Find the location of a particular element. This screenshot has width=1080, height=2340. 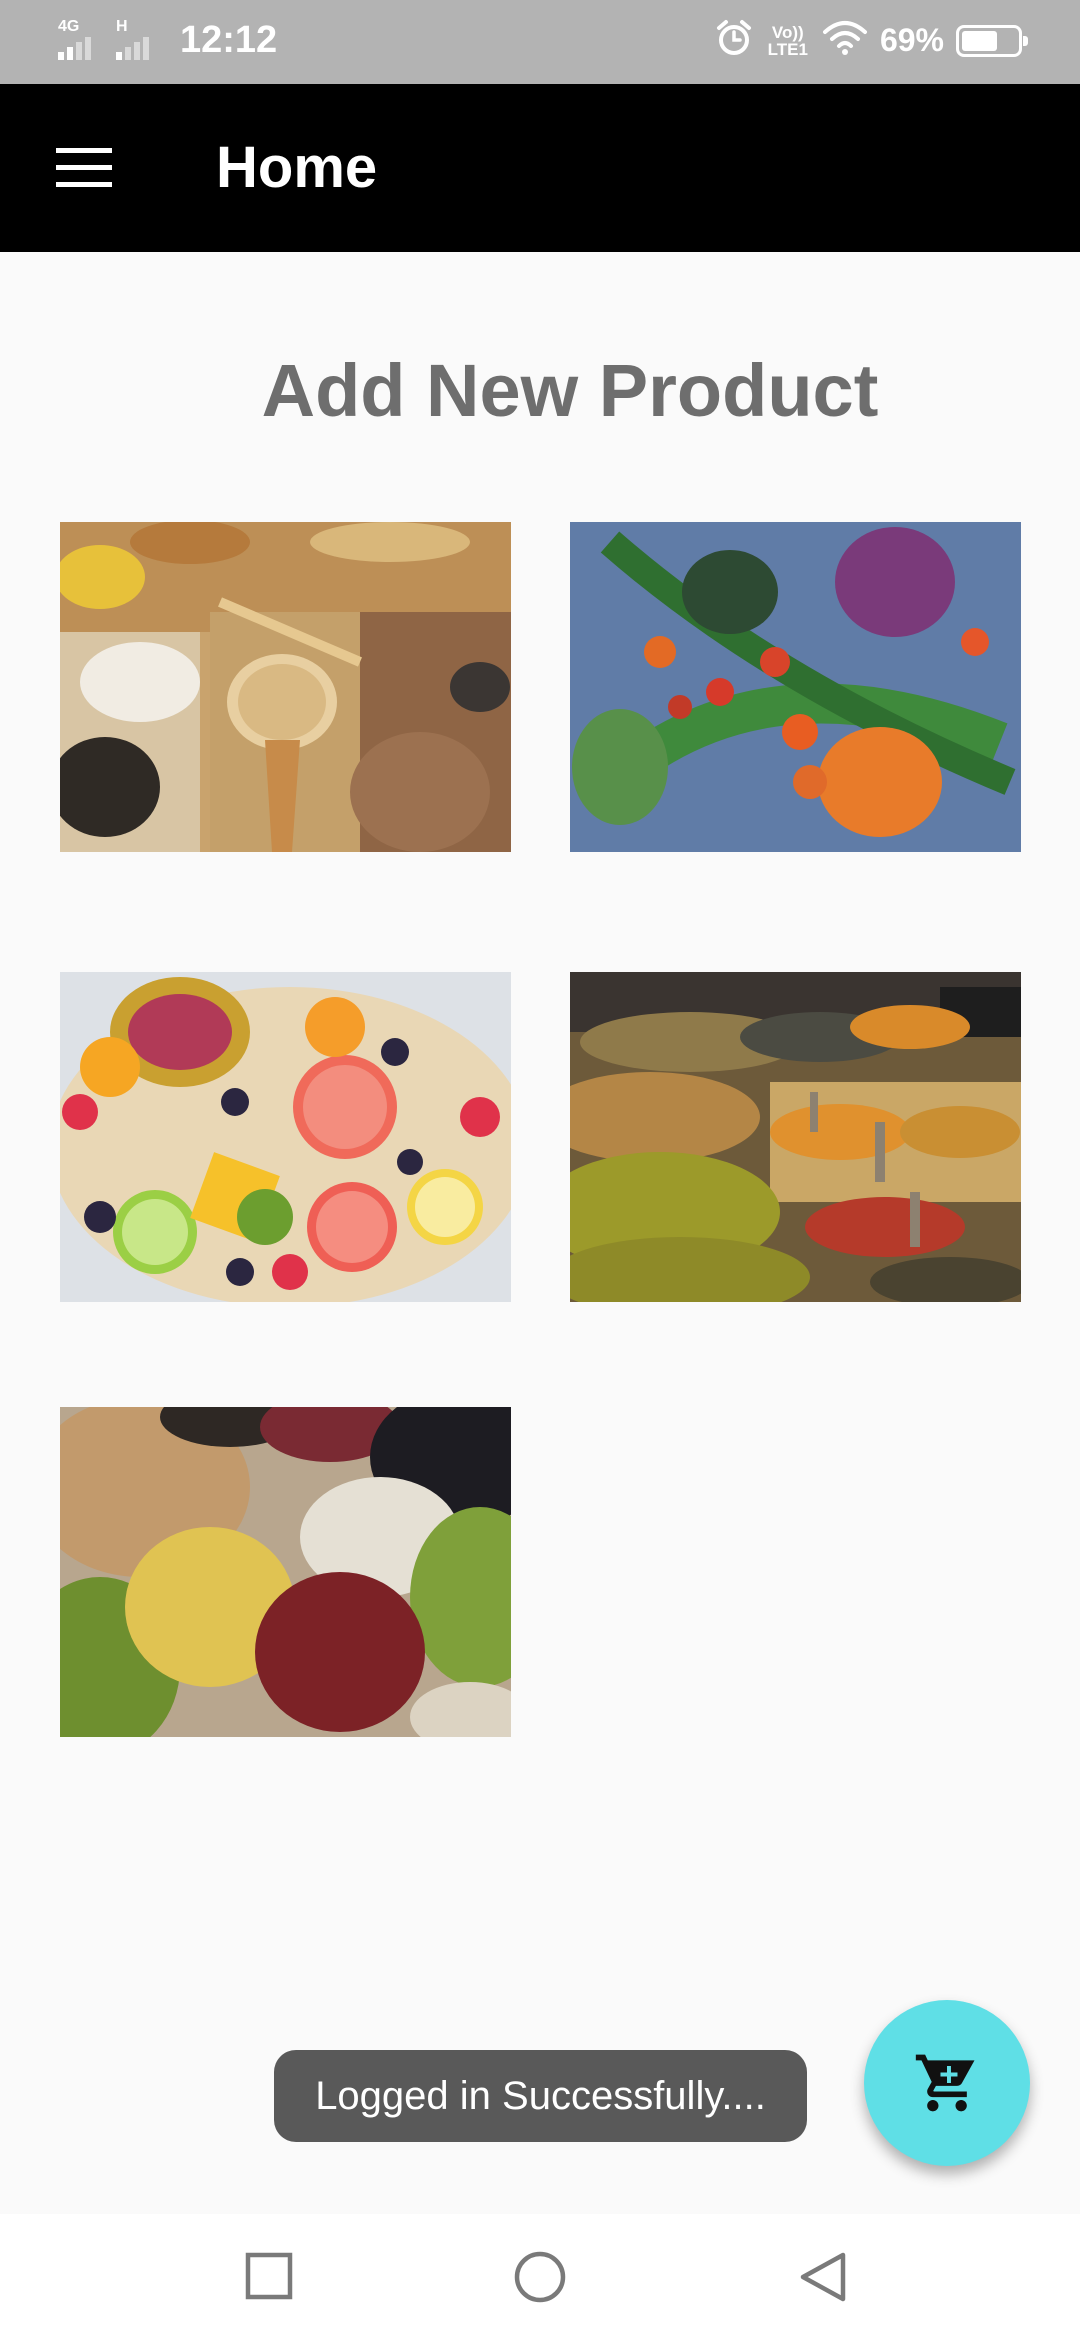

shopping-cart-icon is located at coordinates (945, 2083).